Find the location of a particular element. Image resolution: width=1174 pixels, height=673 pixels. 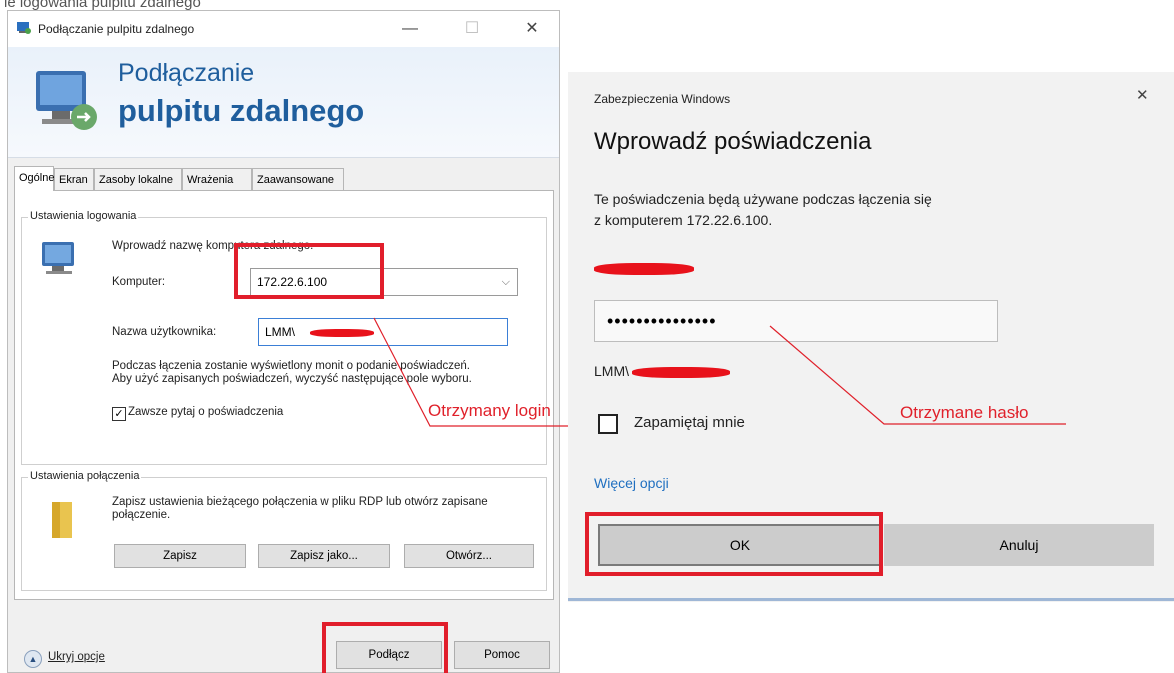

hide-options-link: Ukryj opcje is located at coordinates (76, 657).